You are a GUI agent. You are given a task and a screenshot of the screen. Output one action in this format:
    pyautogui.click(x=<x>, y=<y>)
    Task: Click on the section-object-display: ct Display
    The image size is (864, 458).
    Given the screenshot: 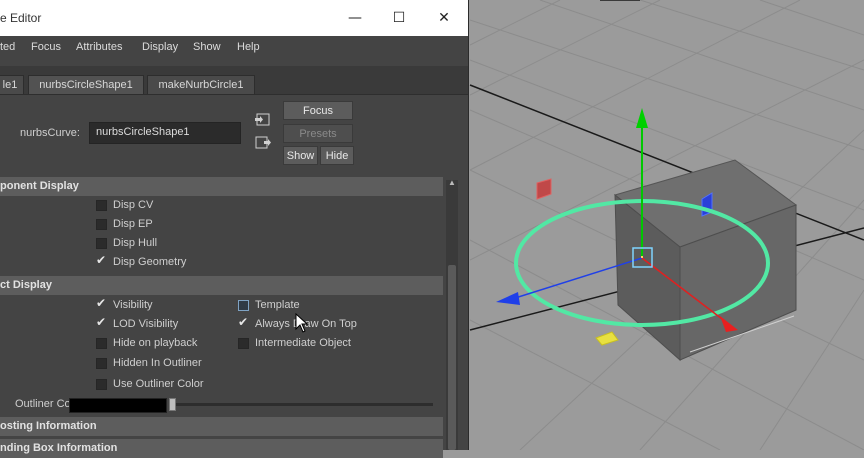 What is the action you would take?
    pyautogui.click(x=221, y=285)
    